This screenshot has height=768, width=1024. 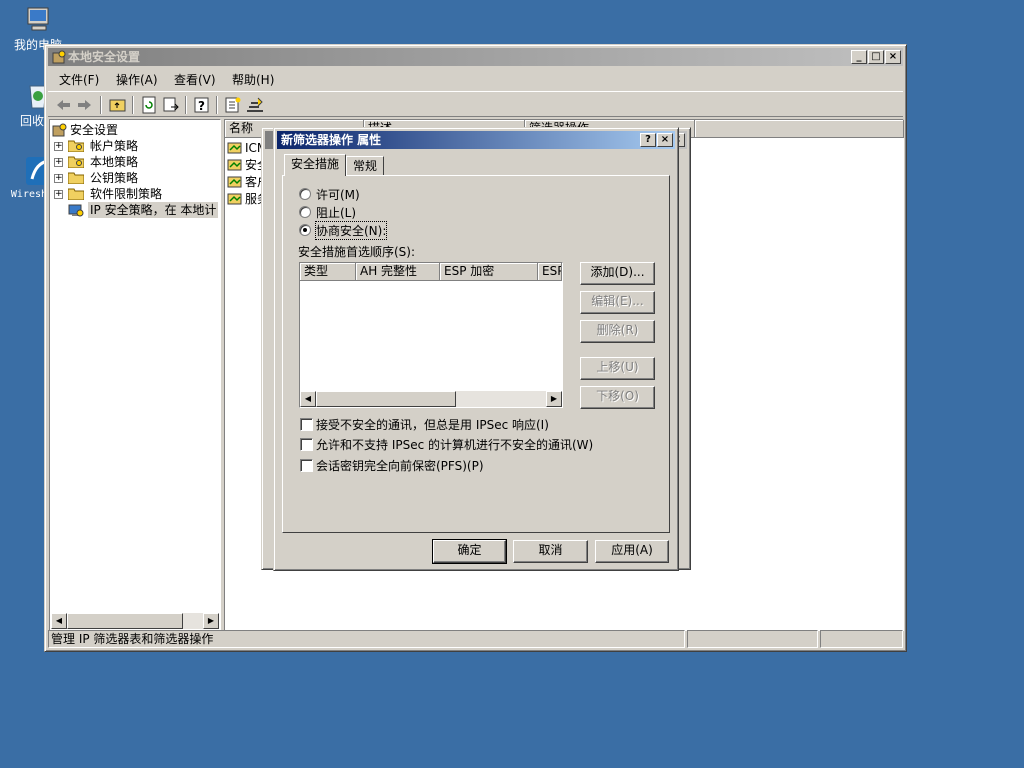 I want to click on ok-button: 确定, so click(x=469, y=551).